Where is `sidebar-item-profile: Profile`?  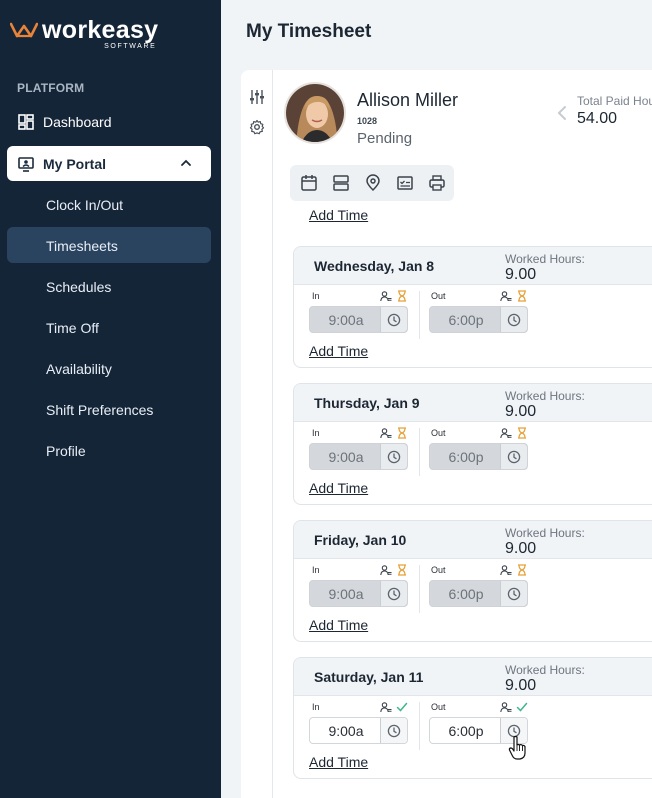
sidebar-item-profile: Profile is located at coordinates (66, 451).